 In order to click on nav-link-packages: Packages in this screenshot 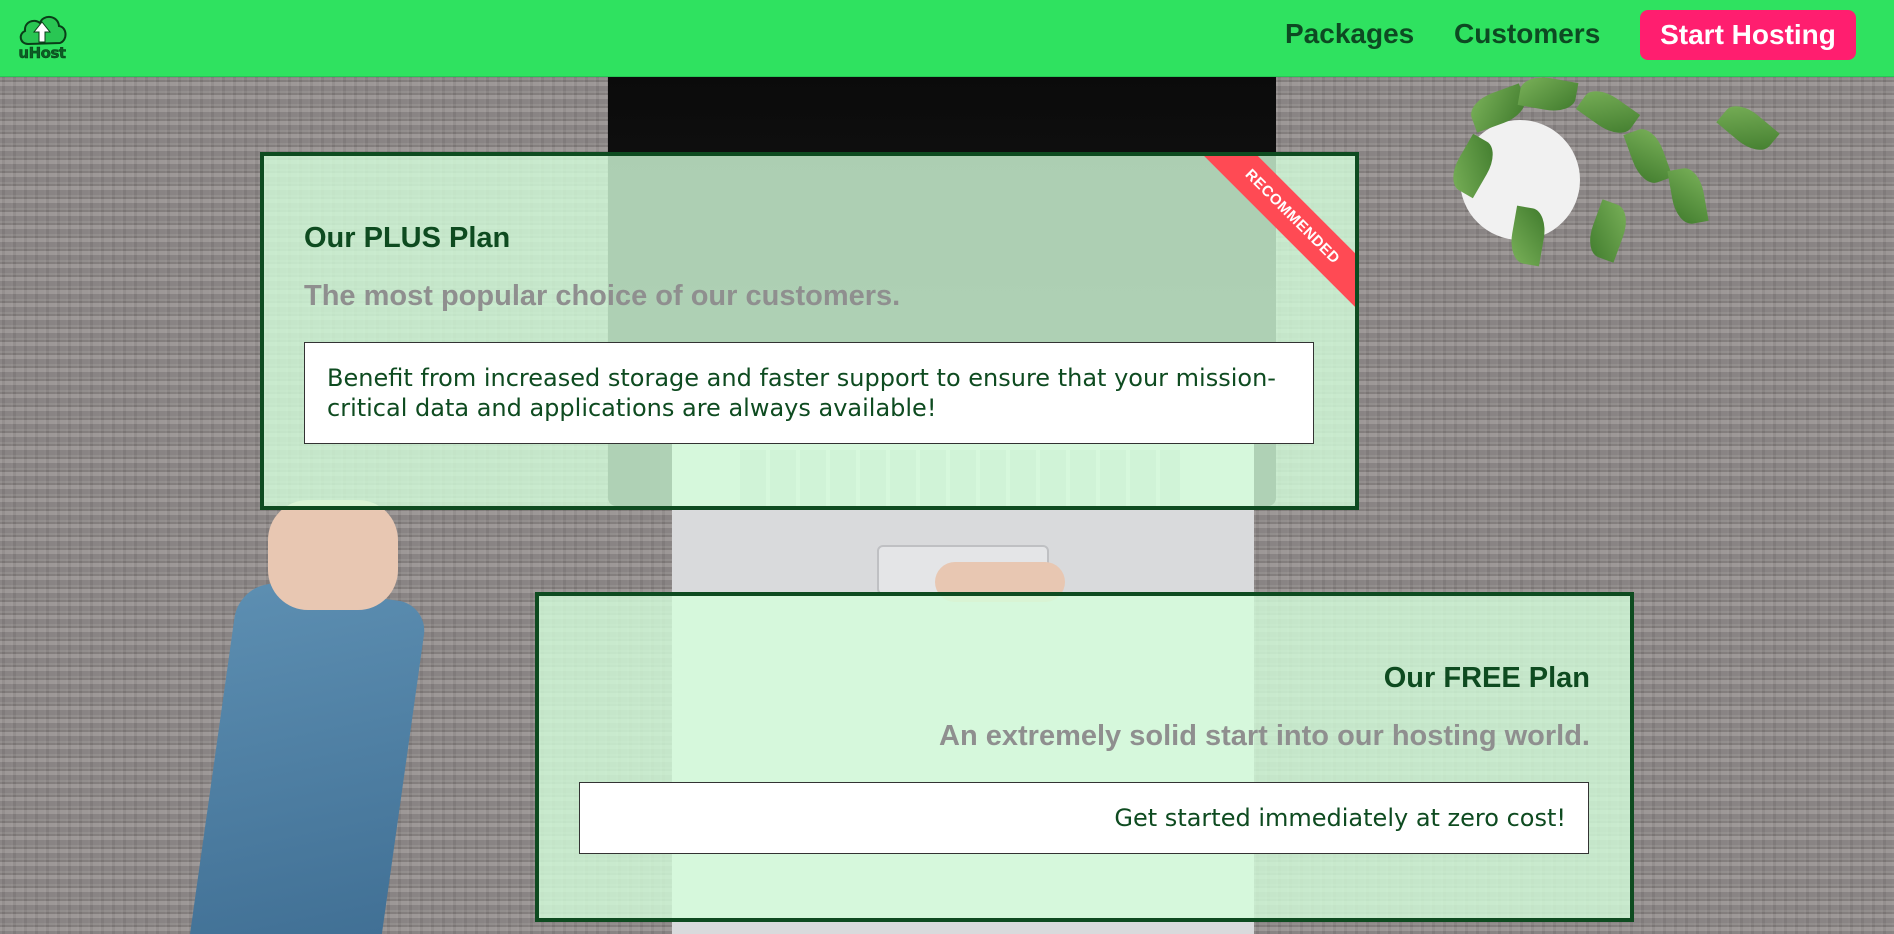, I will do `click(1349, 34)`.